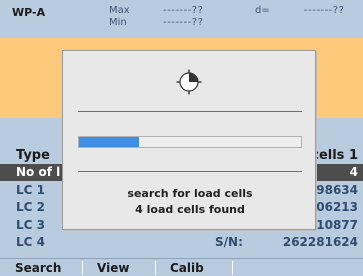 The width and height of the screenshot is (363, 276). What do you see at coordinates (262, 10) in the screenshot?
I see `d-label: d=` at bounding box center [262, 10].